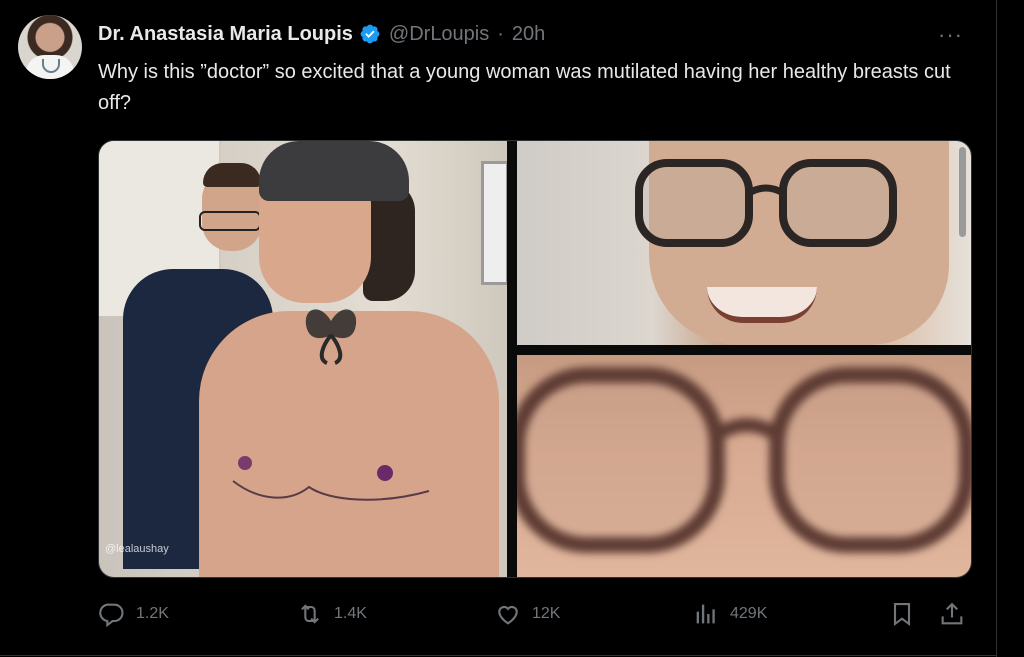 This screenshot has height=657, width=1024. Describe the element at coordinates (225, 34) in the screenshot. I see `author-name: Dr. Anastasia Maria Loupis` at that location.